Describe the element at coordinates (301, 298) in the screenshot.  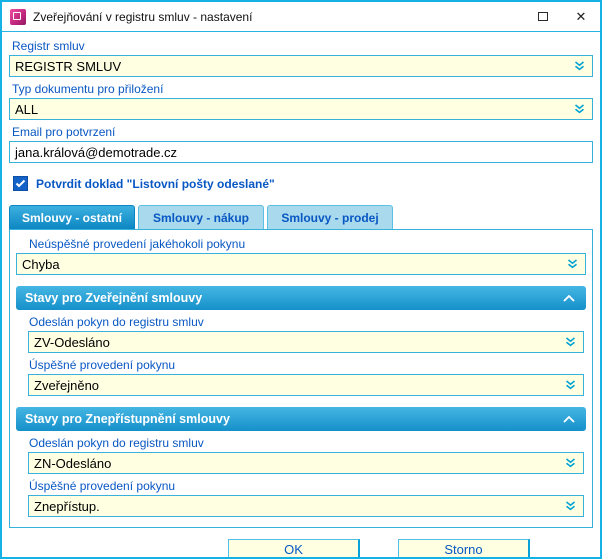
I see `section-header-zverejneni: Stavy pro Zveřejnění smlouvy` at that location.